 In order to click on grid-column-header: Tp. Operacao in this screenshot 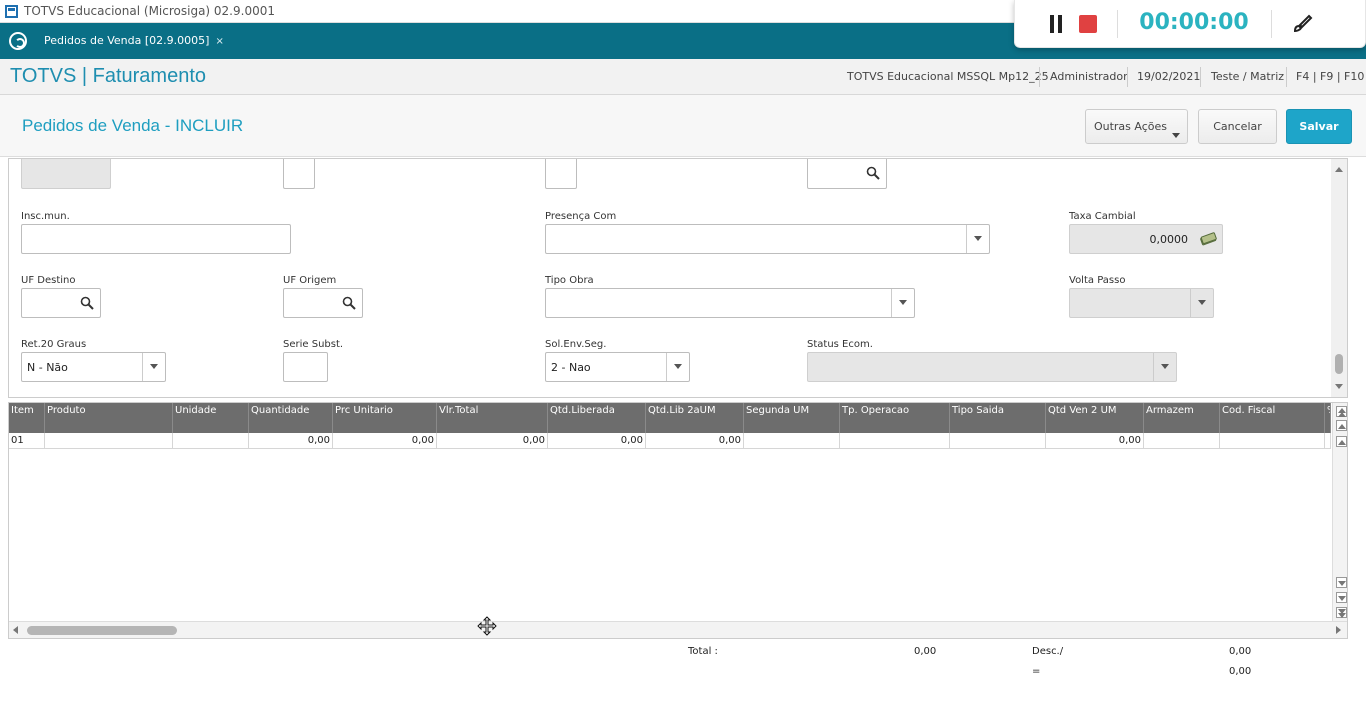, I will do `click(895, 418)`.